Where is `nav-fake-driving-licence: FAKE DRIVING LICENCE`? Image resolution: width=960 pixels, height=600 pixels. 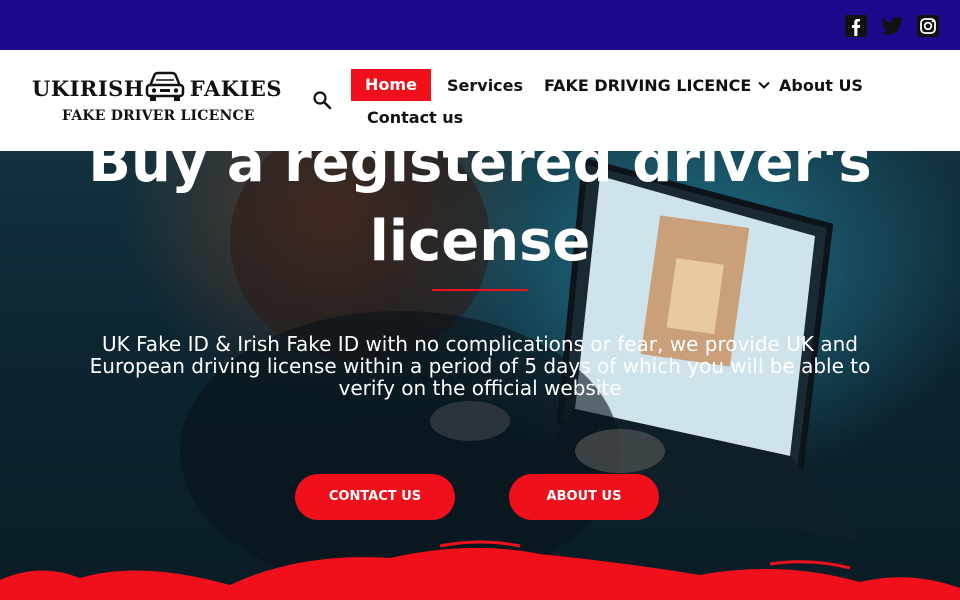 nav-fake-driving-licence: FAKE DRIVING LICENCE is located at coordinates (657, 85).